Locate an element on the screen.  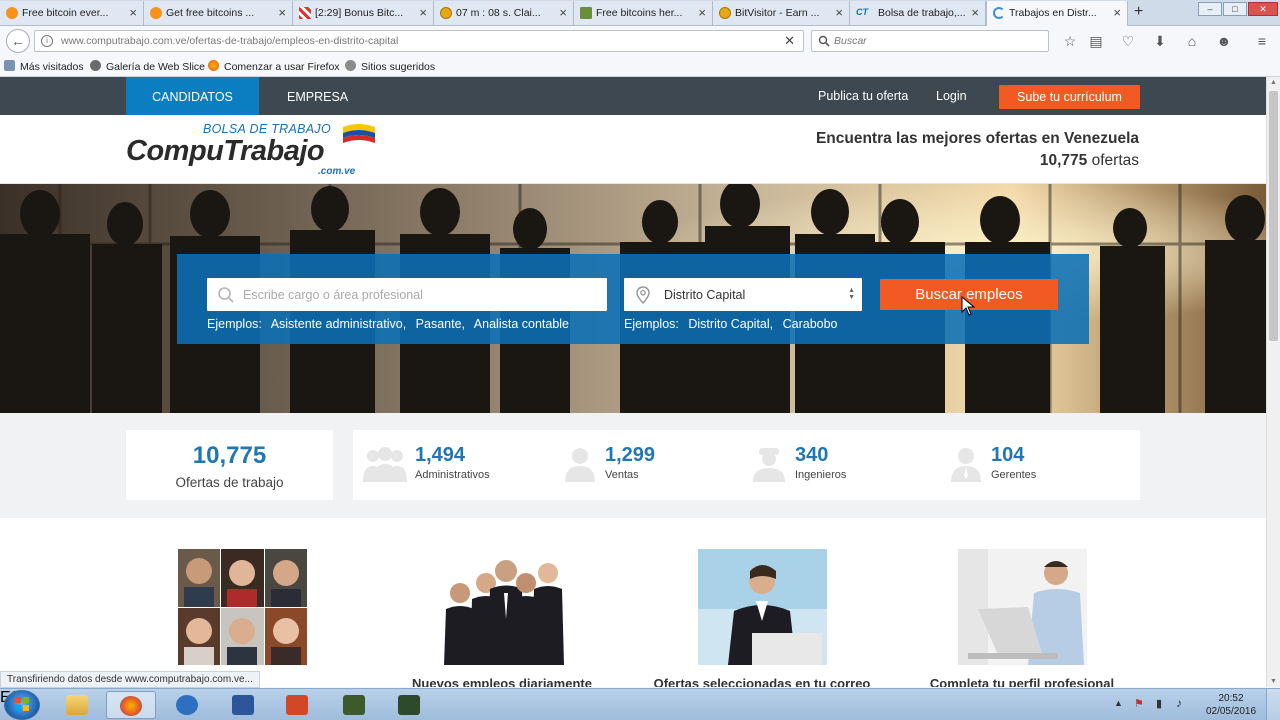
powerpoint-icon is located at coordinates (297, 705).